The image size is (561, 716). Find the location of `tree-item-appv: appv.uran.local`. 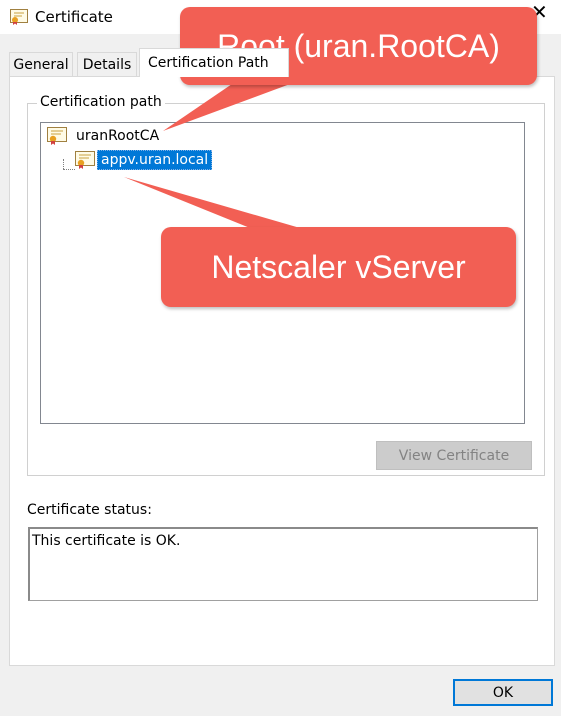

tree-item-appv: appv.uran.local is located at coordinates (144, 160).